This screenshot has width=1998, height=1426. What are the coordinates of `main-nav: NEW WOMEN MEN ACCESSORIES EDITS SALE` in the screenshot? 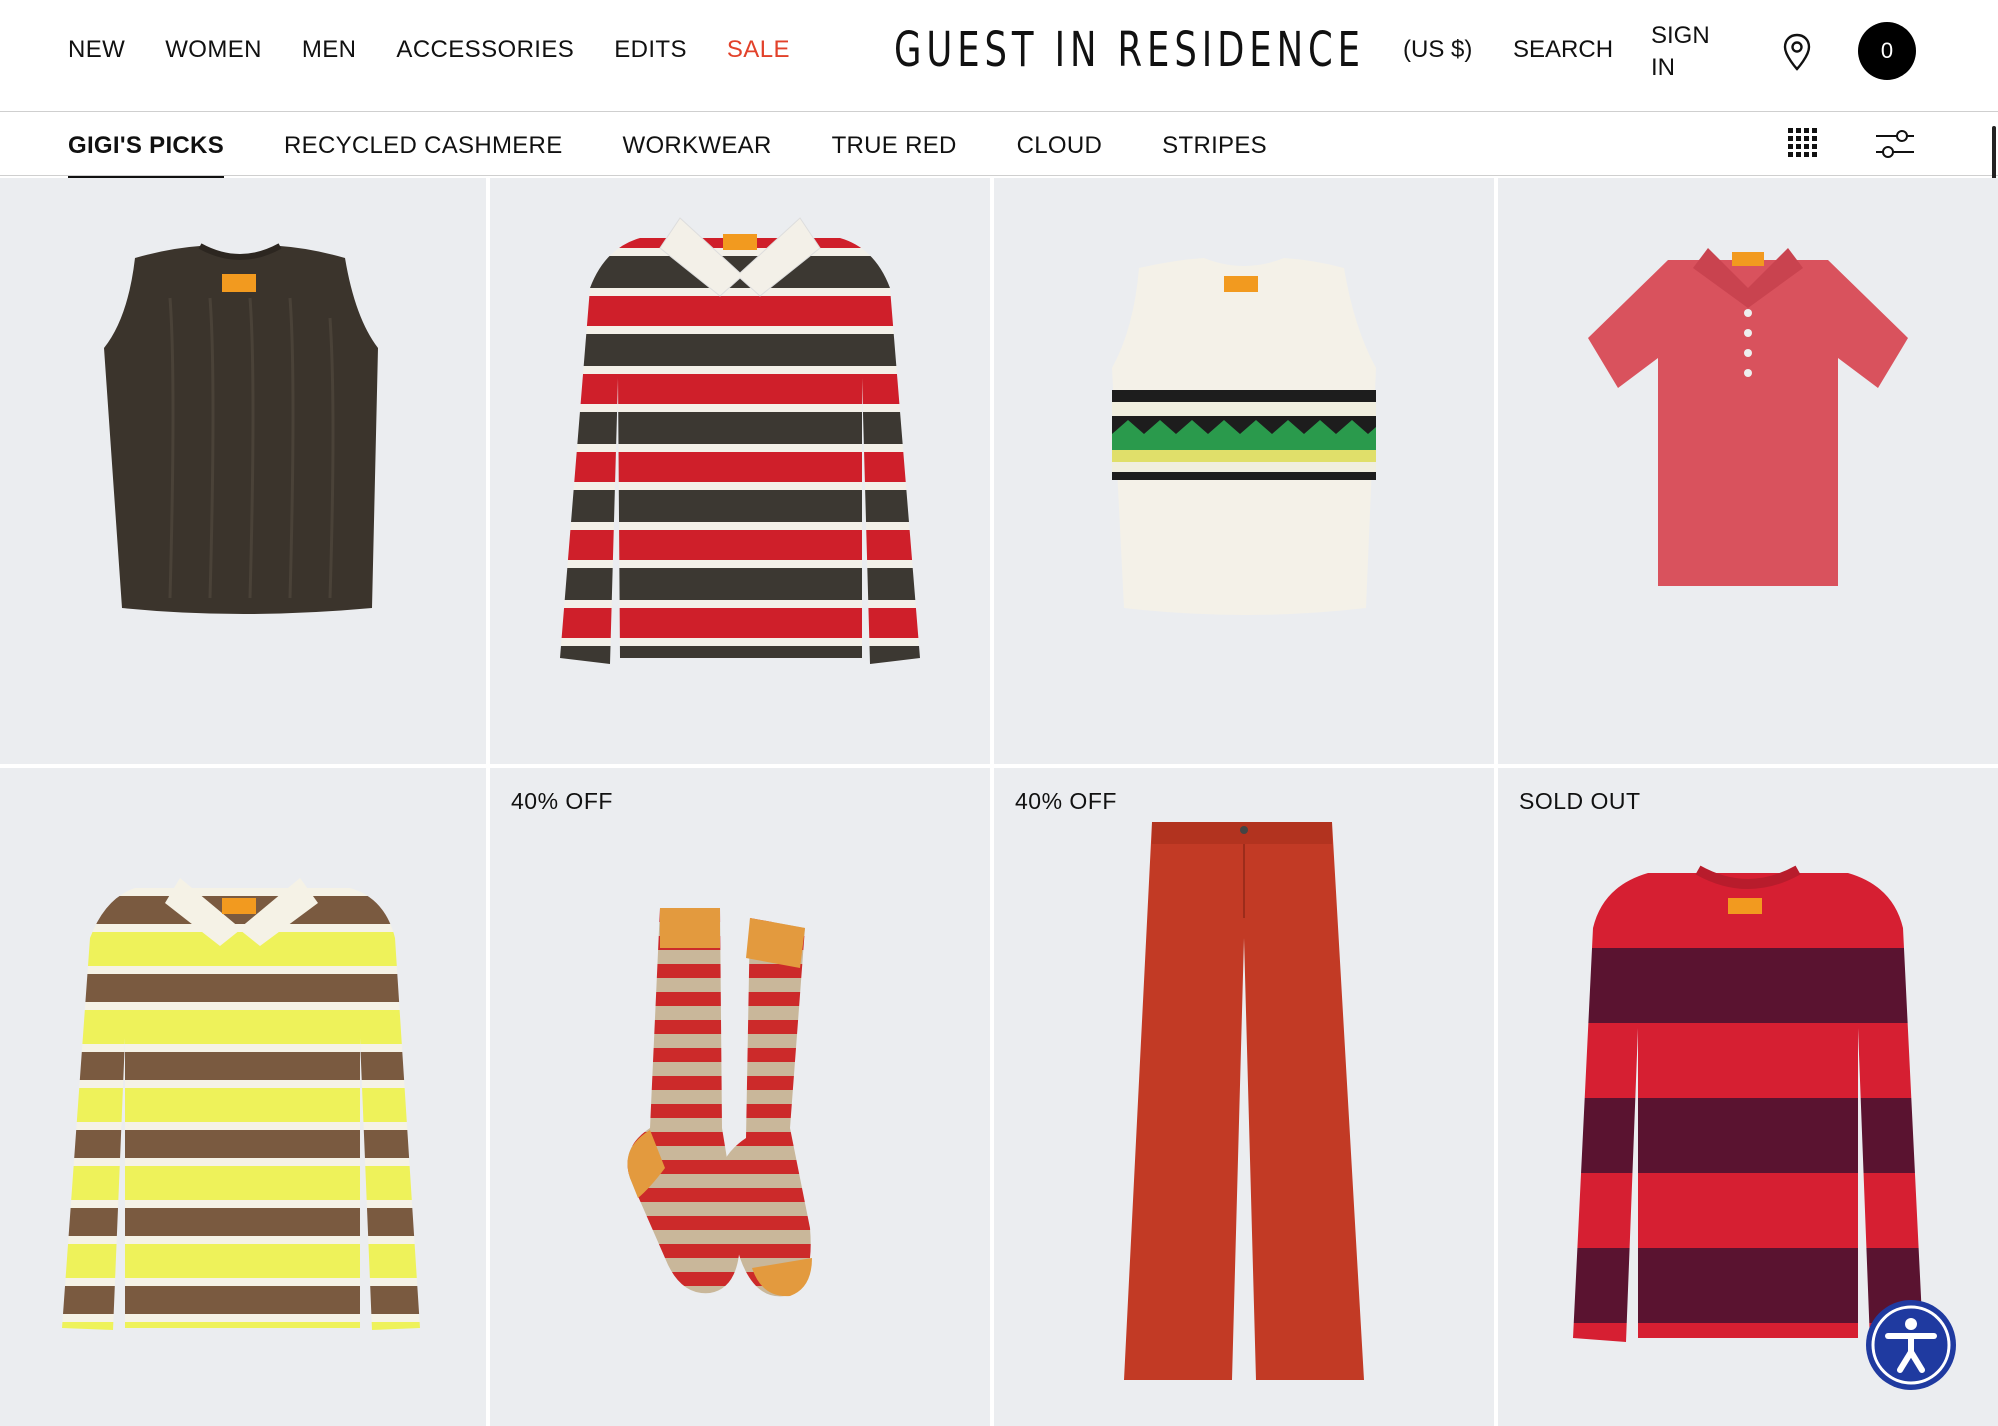 It's located at (429, 50).